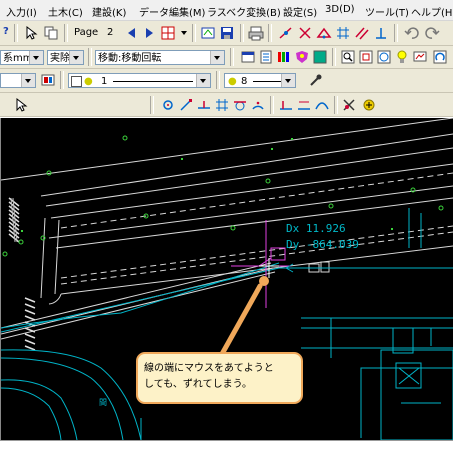  What do you see at coordinates (420, 57) in the screenshot?
I see `display-settings-icon` at bounding box center [420, 57].